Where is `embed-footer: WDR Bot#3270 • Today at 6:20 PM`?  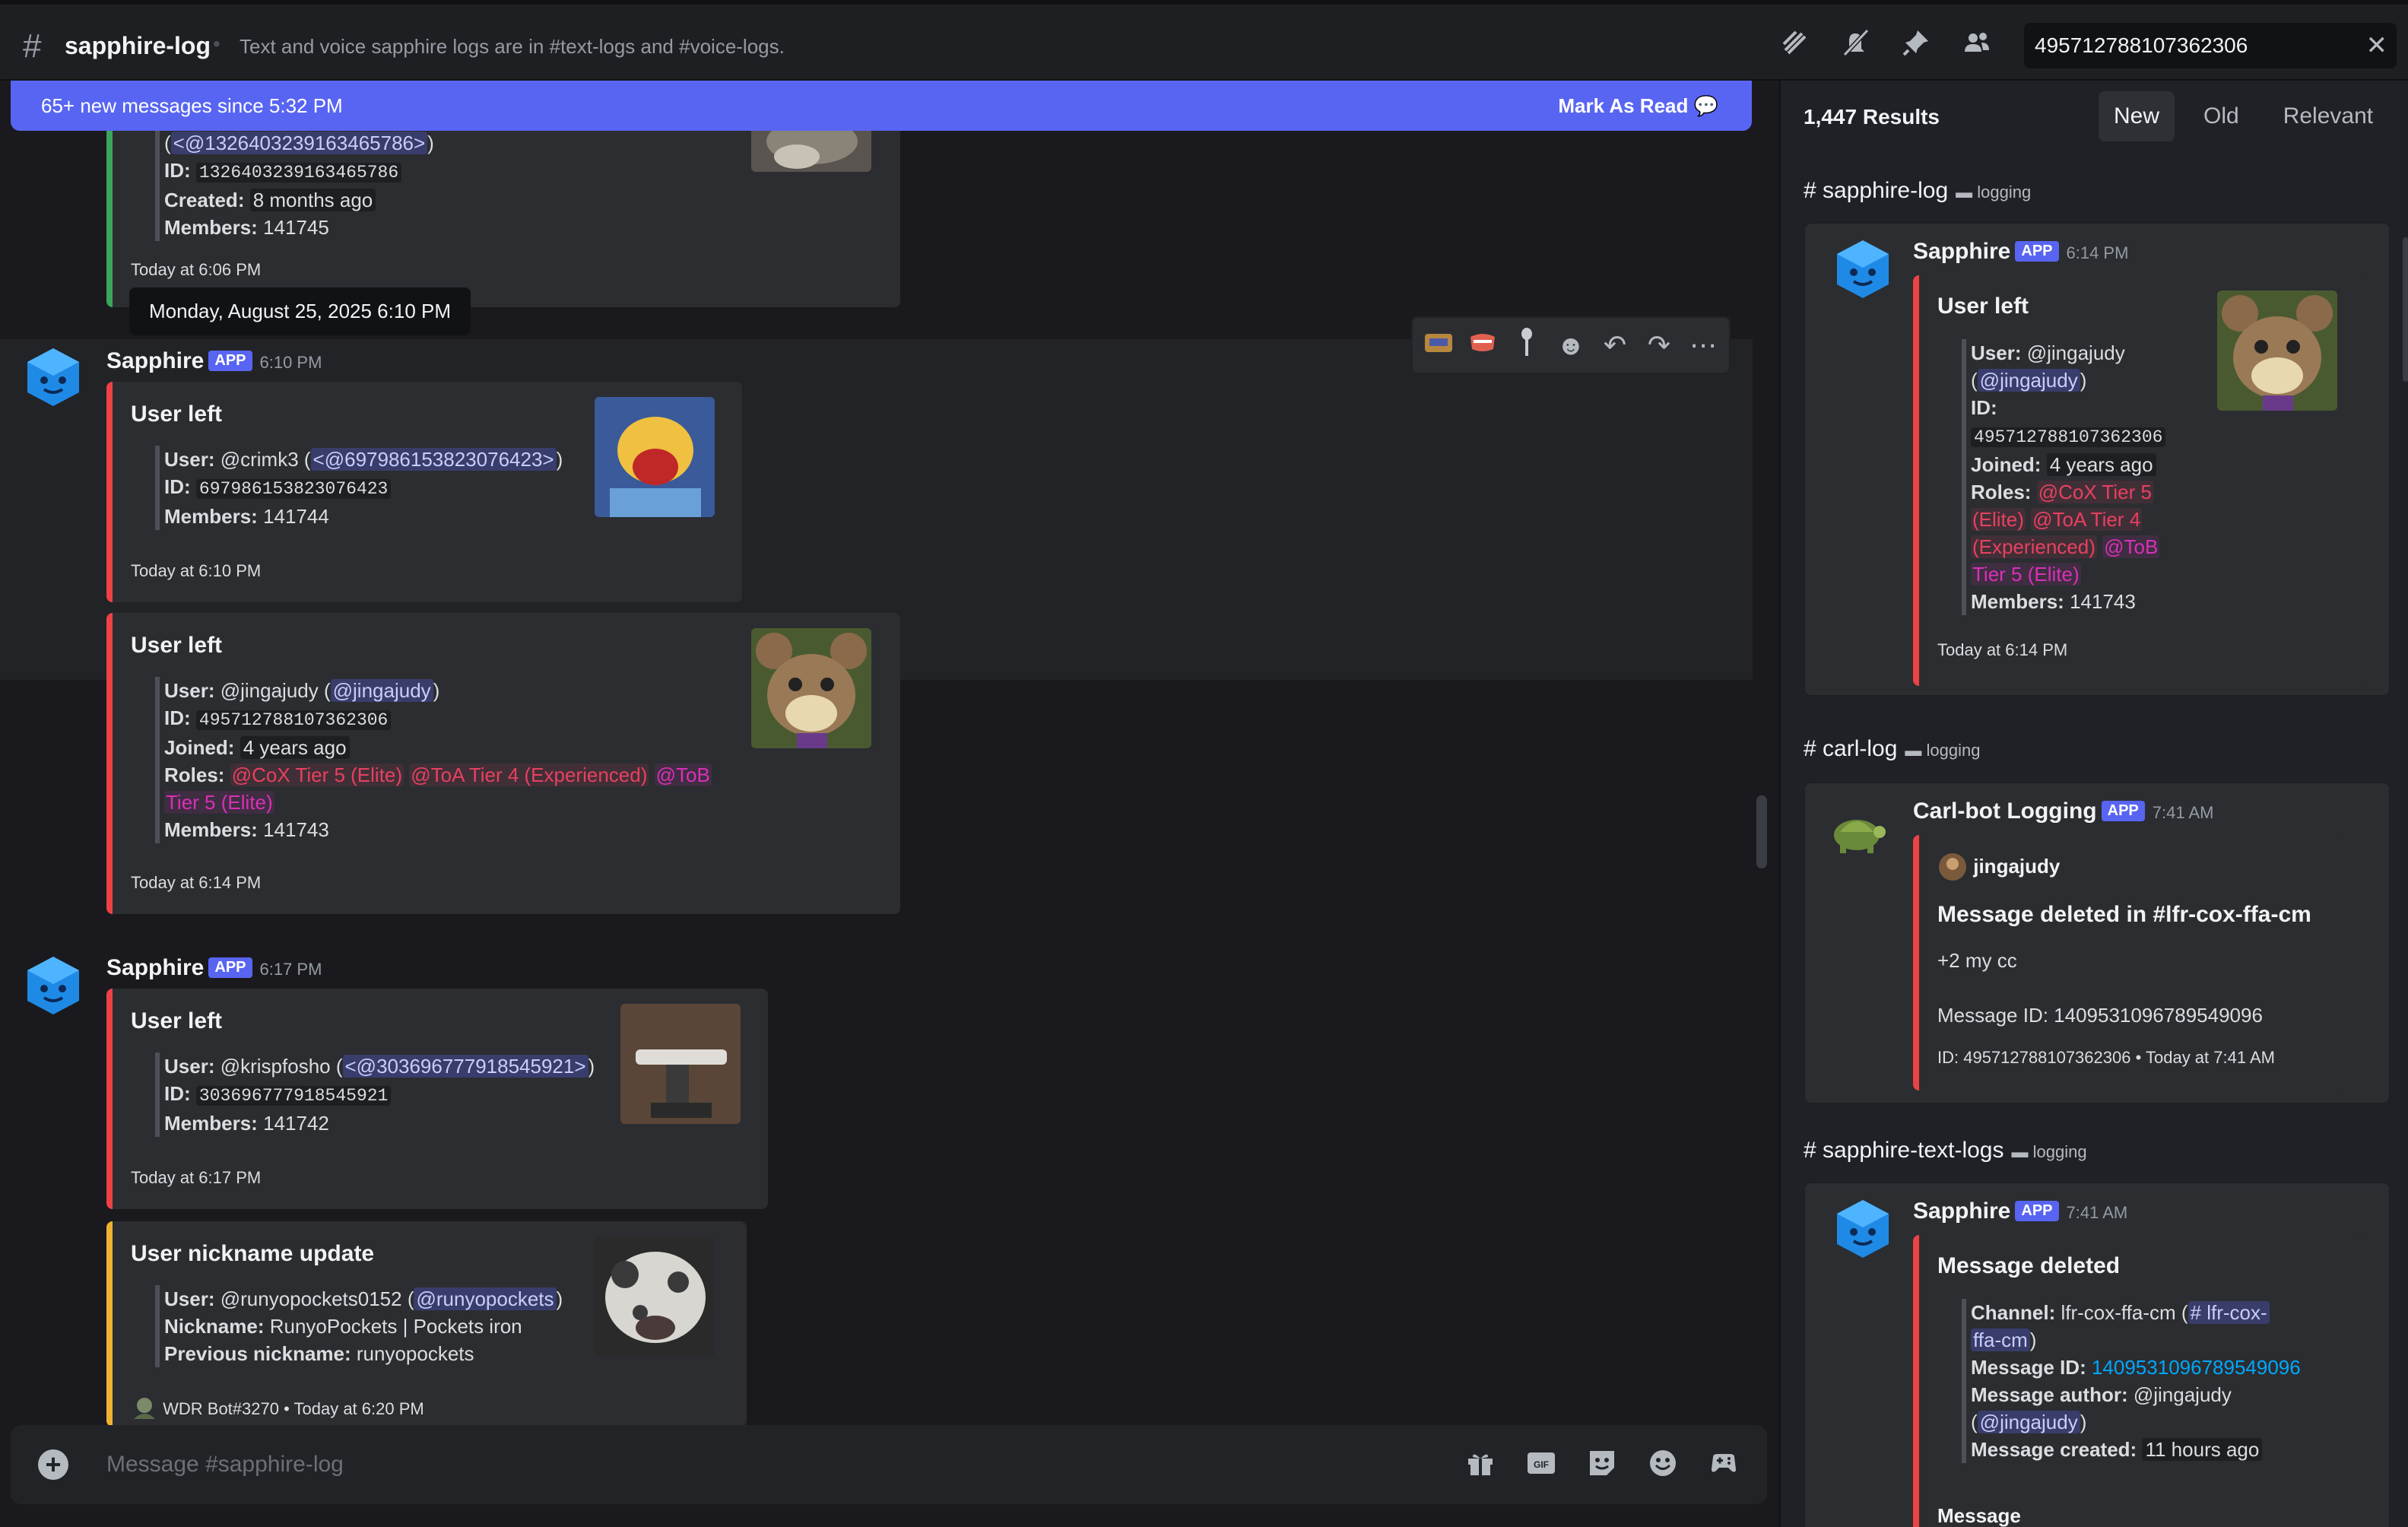 embed-footer: WDR Bot#3270 • Today at 6:20 PM is located at coordinates (277, 1407).